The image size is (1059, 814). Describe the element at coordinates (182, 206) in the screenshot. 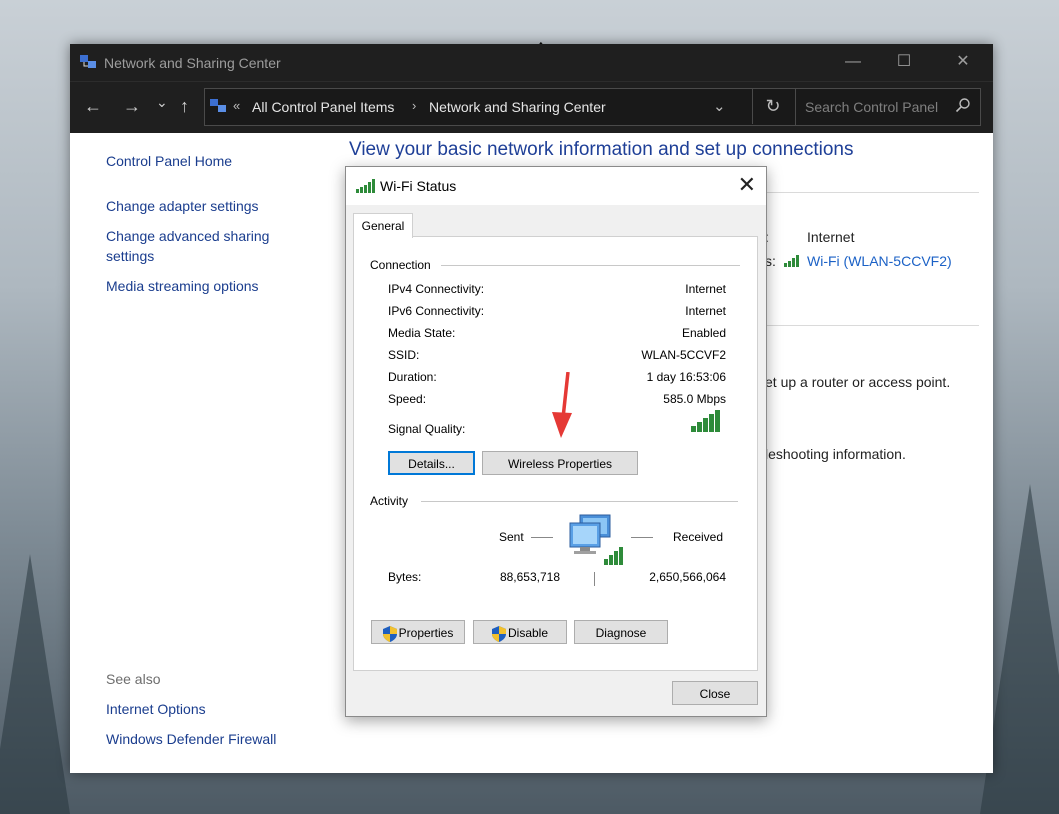

I see `sidebar-change-adapter-settings: Change adapter settings` at that location.